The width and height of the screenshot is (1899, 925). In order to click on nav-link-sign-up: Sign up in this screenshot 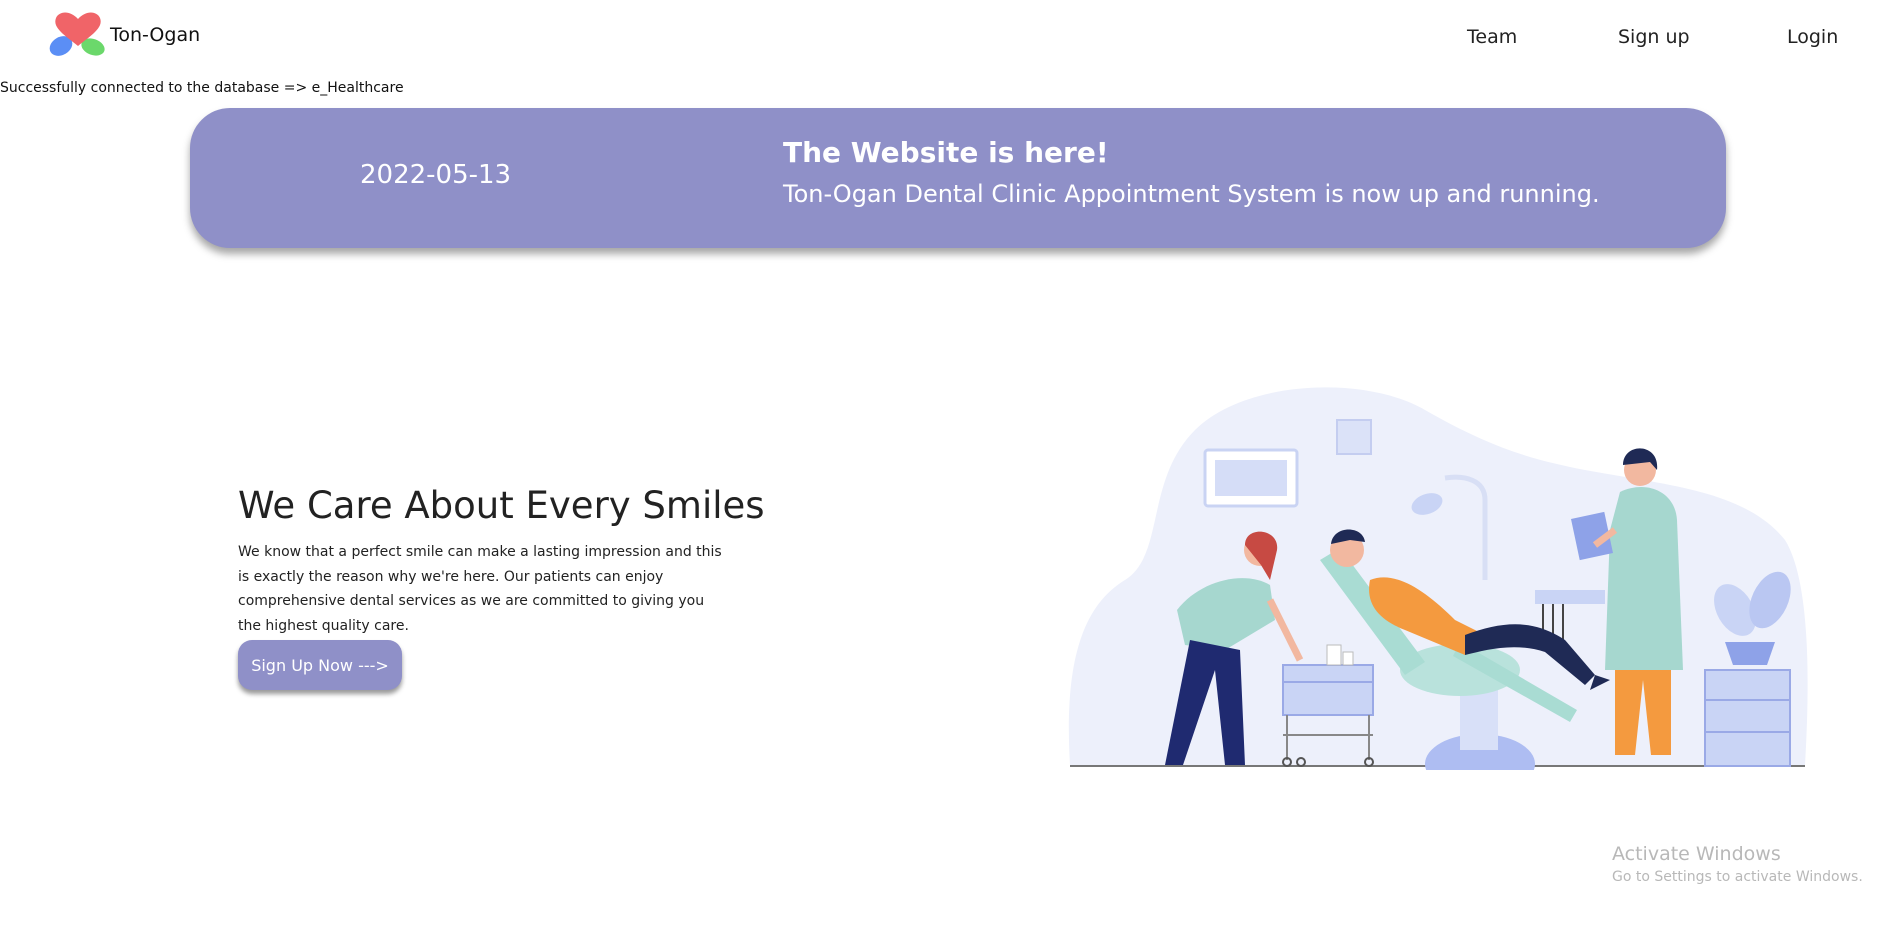, I will do `click(1654, 37)`.